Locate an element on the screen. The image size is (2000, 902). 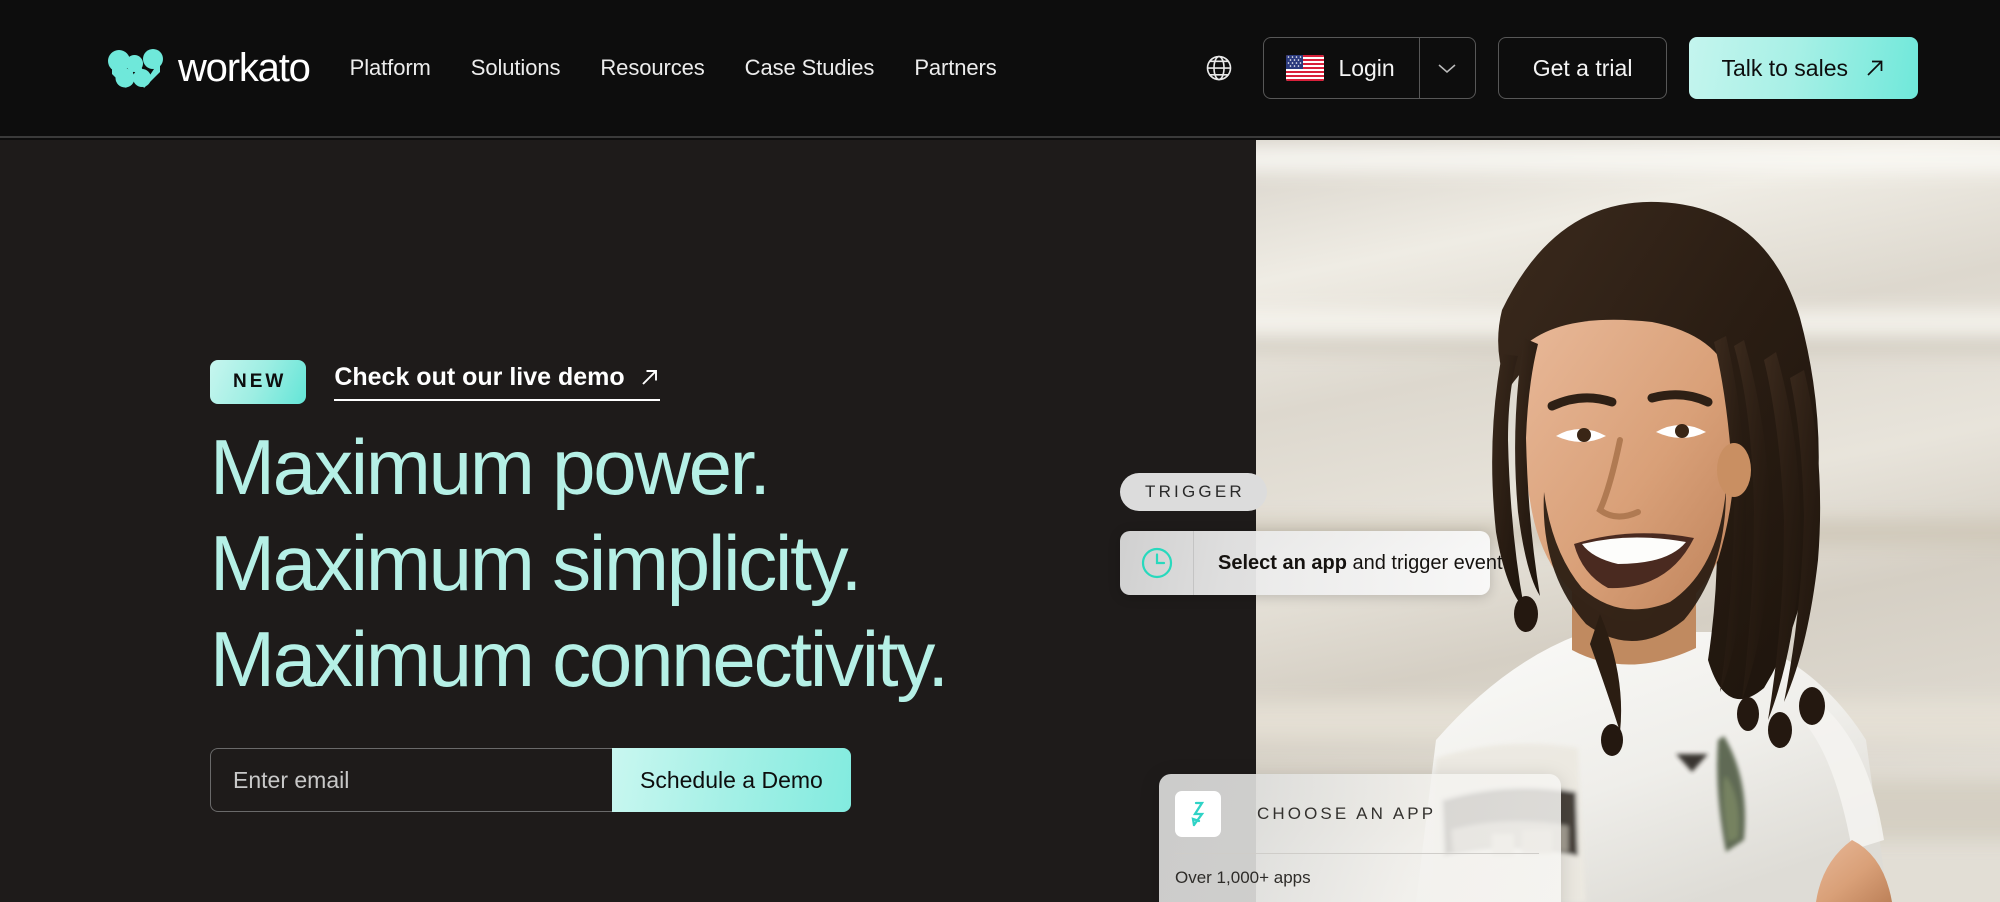
live-demo-link: Check out our live demo is located at coordinates (497, 382).